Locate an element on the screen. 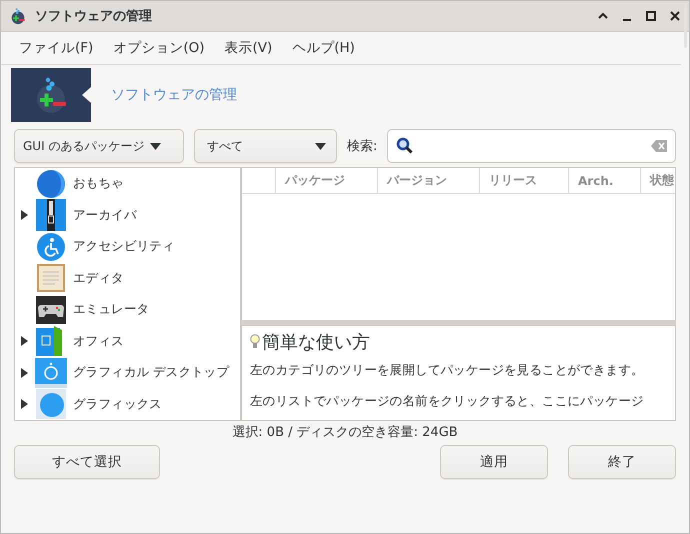 This screenshot has width=690, height=534. filter-dropdown: すべて is located at coordinates (265, 146).